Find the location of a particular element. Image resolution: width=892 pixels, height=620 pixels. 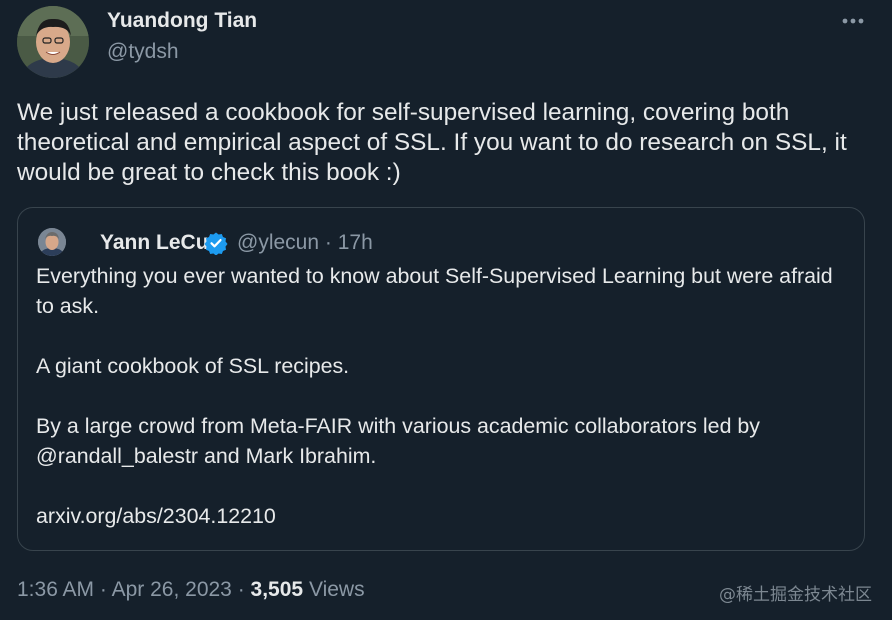

tweet-meta: 1:36 AM · Apr 26, 2023 · 3,505 Views is located at coordinates (191, 590).